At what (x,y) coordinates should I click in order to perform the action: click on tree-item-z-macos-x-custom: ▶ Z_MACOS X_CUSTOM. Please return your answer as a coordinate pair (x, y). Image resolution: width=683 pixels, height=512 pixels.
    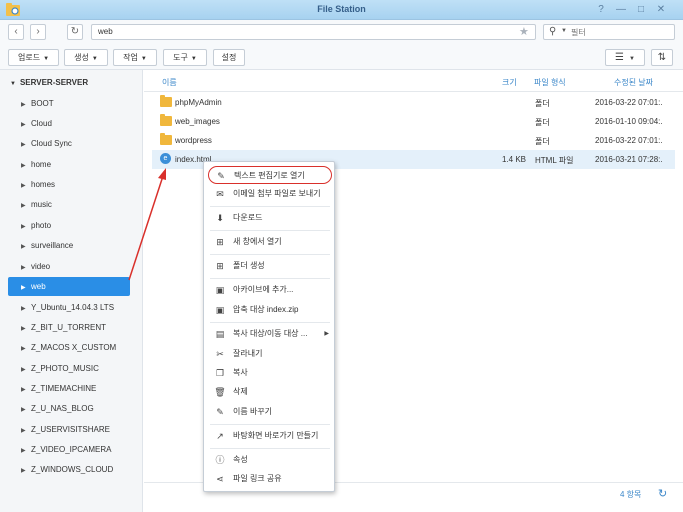
    Looking at the image, I should click on (69, 347).